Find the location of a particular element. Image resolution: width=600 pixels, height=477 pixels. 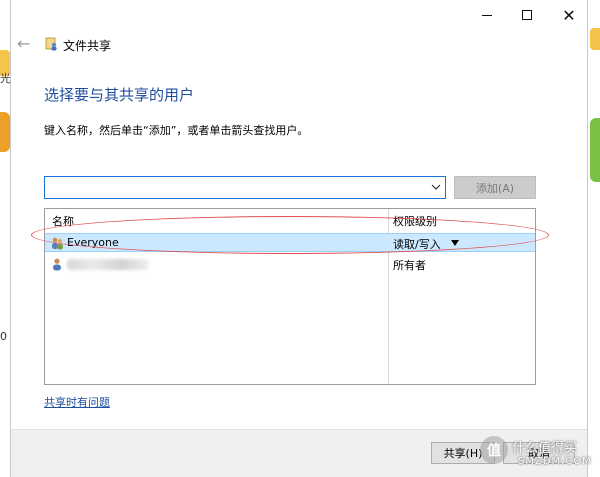

user-name-combobox is located at coordinates (245, 187).